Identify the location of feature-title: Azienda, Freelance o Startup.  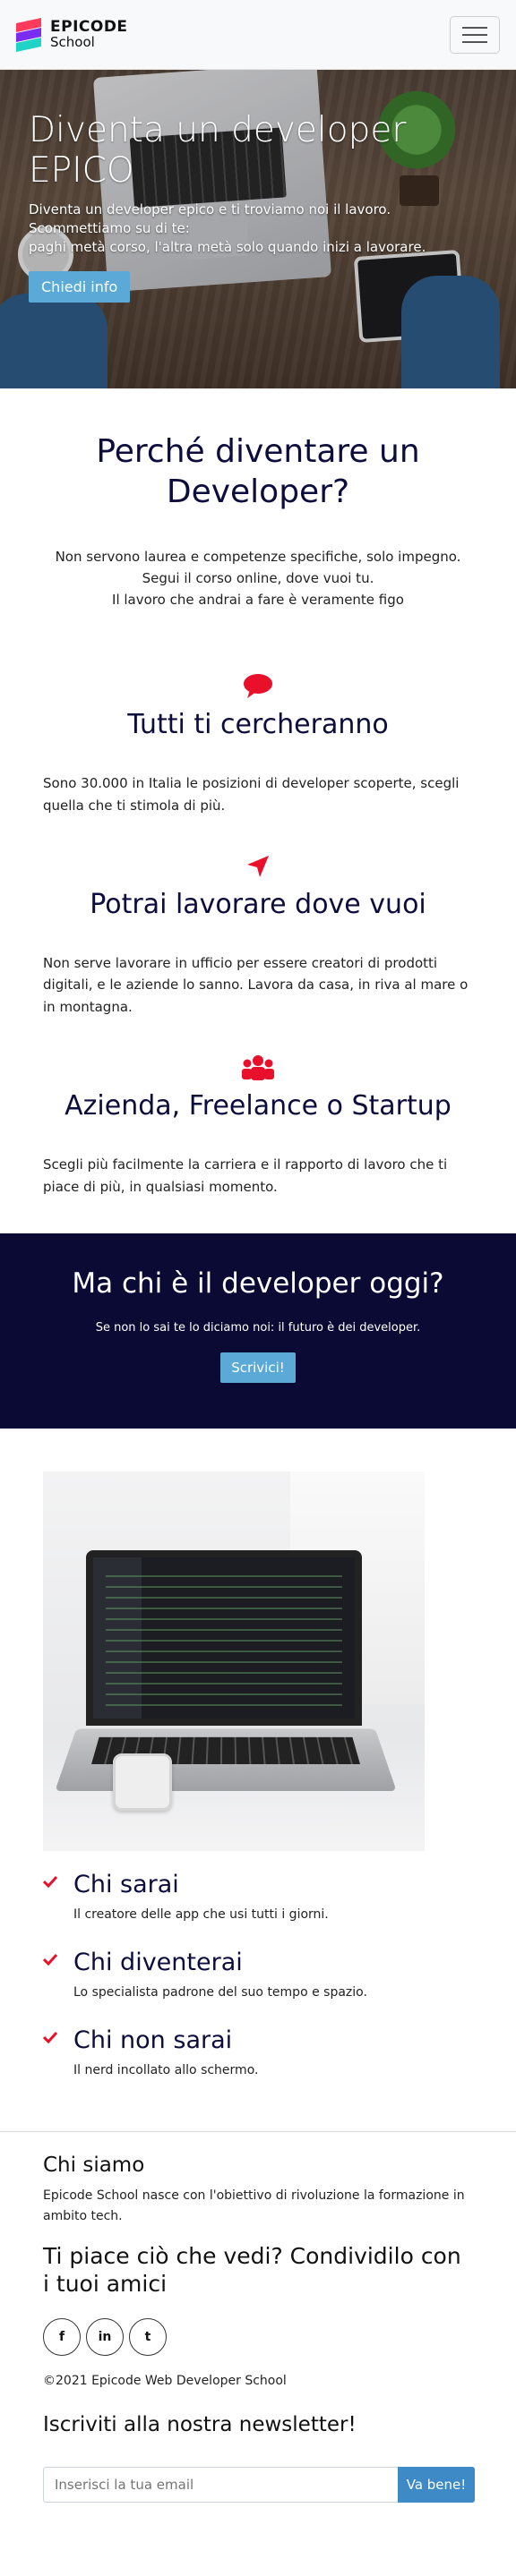
(258, 1106).